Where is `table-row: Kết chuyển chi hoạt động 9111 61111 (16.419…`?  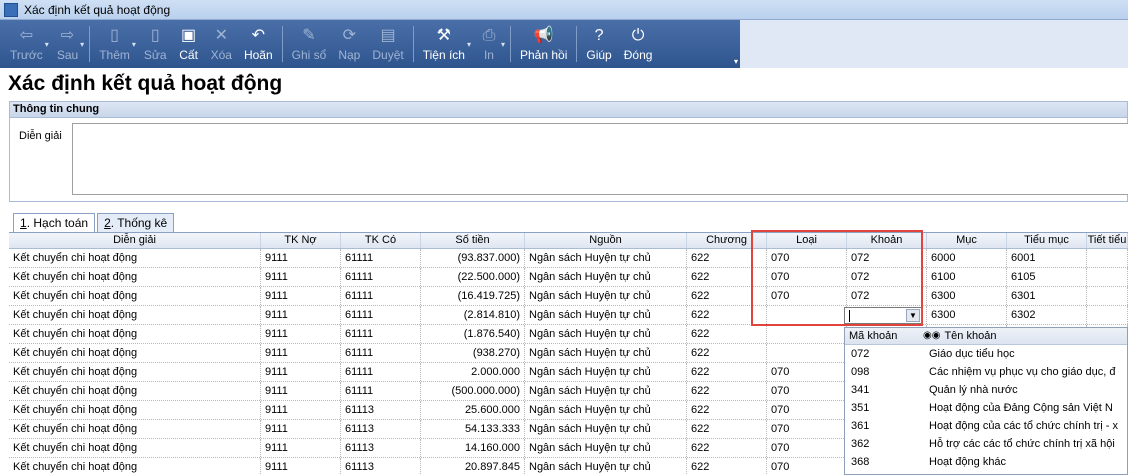 table-row: Kết chuyển chi hoạt động 9111 61111 (16.419… is located at coordinates (568, 296).